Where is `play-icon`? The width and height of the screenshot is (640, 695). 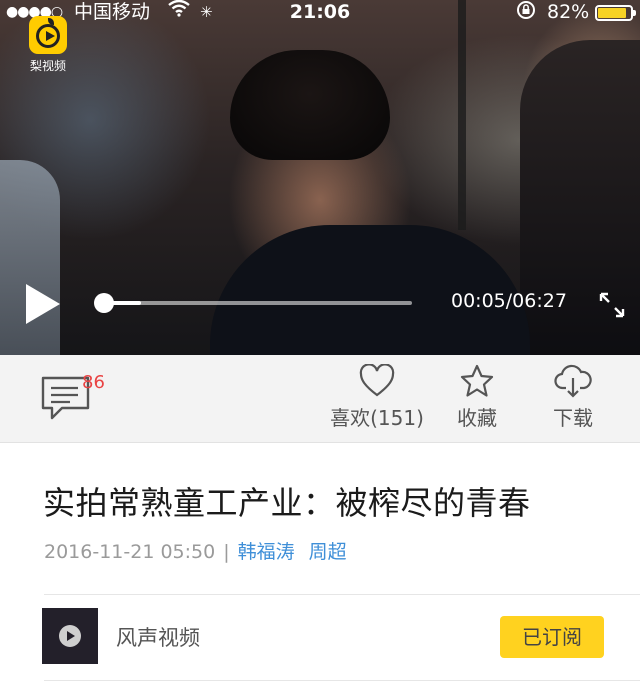
play-icon is located at coordinates (43, 304).